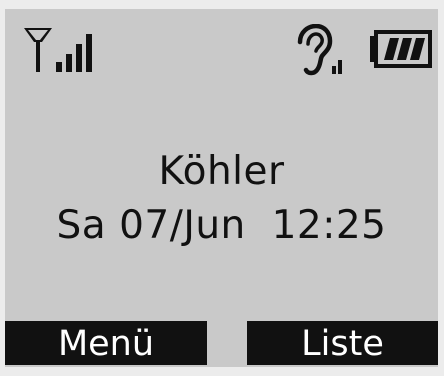 This screenshot has width=444, height=376. Describe the element at coordinates (221, 225) in the screenshot. I see `date-time-label: Sa 07/Jun 12:25` at that location.